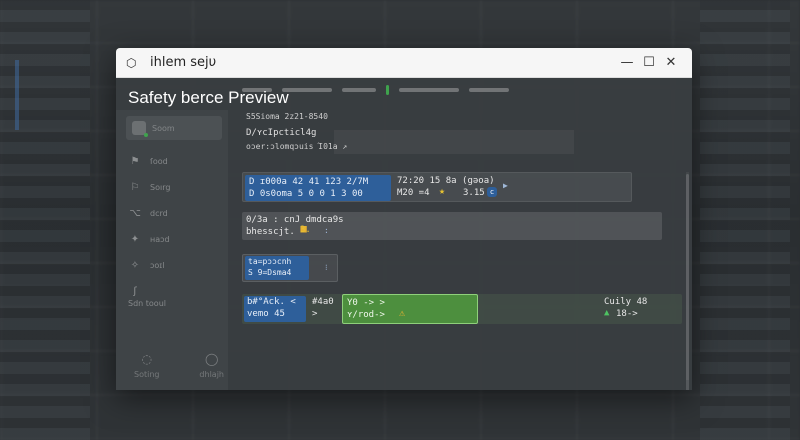 The image size is (800, 440). What do you see at coordinates (366, 303) in the screenshot?
I see `cell-line: Y0 -> >` at bounding box center [366, 303].